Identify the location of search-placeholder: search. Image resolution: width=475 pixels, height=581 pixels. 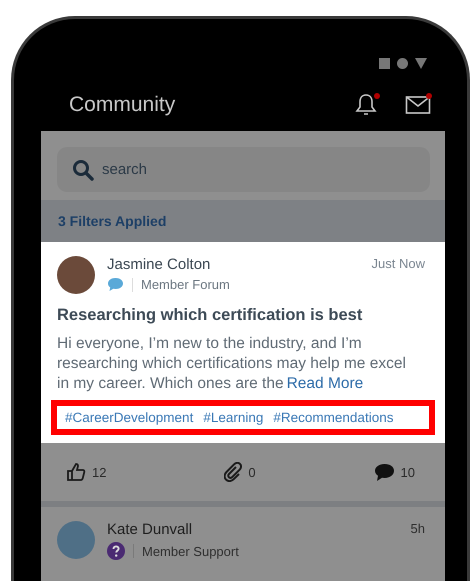
(125, 169).